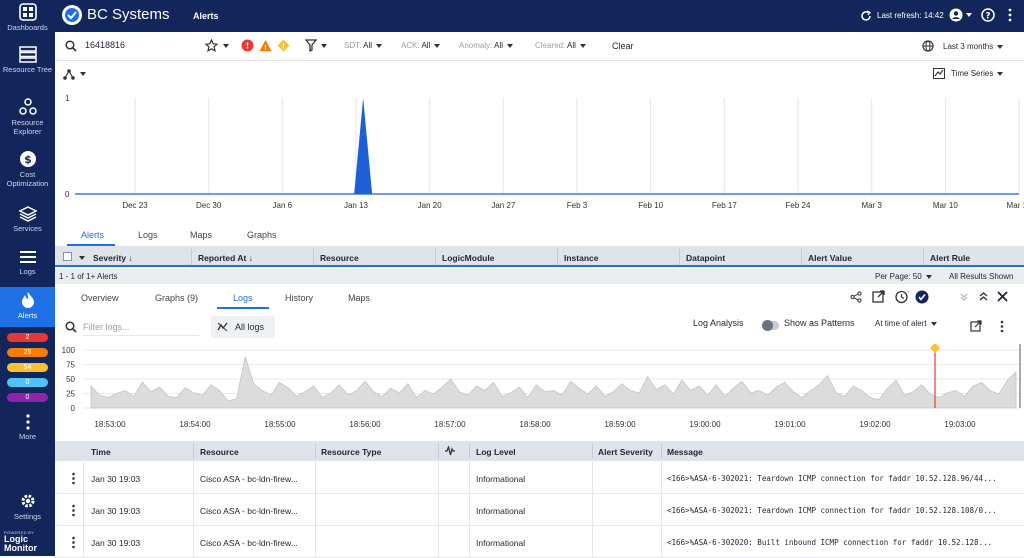  What do you see at coordinates (101, 452) in the screenshot?
I see `col-time: Time` at bounding box center [101, 452].